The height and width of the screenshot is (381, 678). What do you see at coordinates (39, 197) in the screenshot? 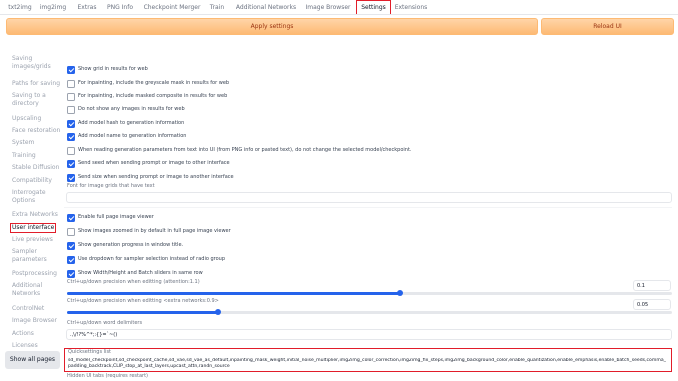
I see `sidebar-item-interrogate: Interrogate Options` at bounding box center [39, 197].